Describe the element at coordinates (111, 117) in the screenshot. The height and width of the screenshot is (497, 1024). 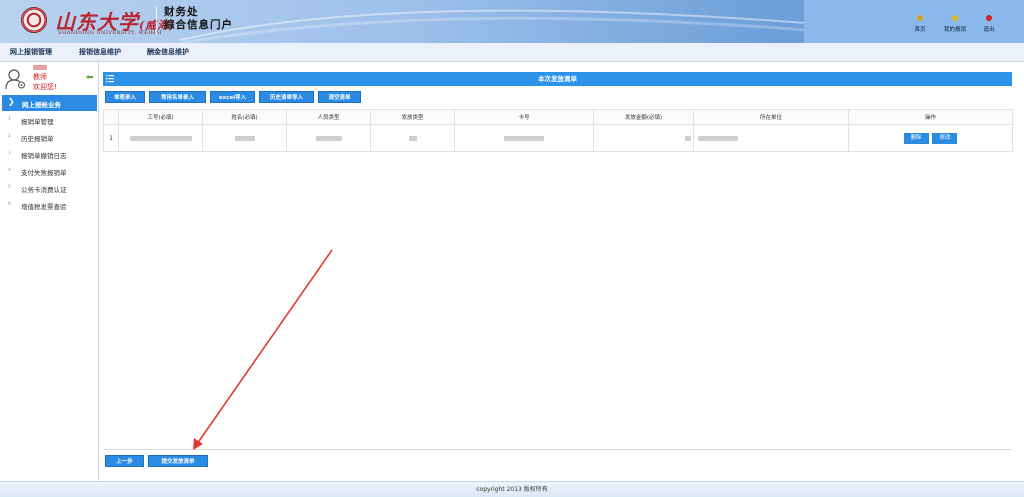
I see `column-header-index` at that location.